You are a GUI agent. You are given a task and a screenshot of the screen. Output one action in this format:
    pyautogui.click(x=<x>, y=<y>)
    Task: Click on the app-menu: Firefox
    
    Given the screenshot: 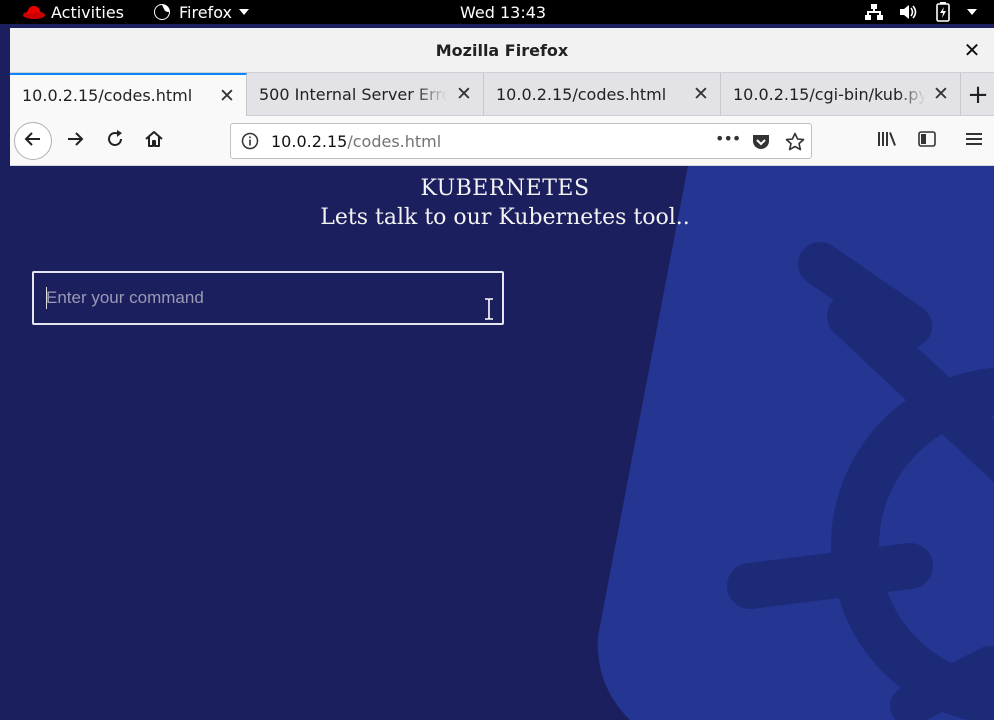 What is the action you would take?
    pyautogui.click(x=201, y=12)
    